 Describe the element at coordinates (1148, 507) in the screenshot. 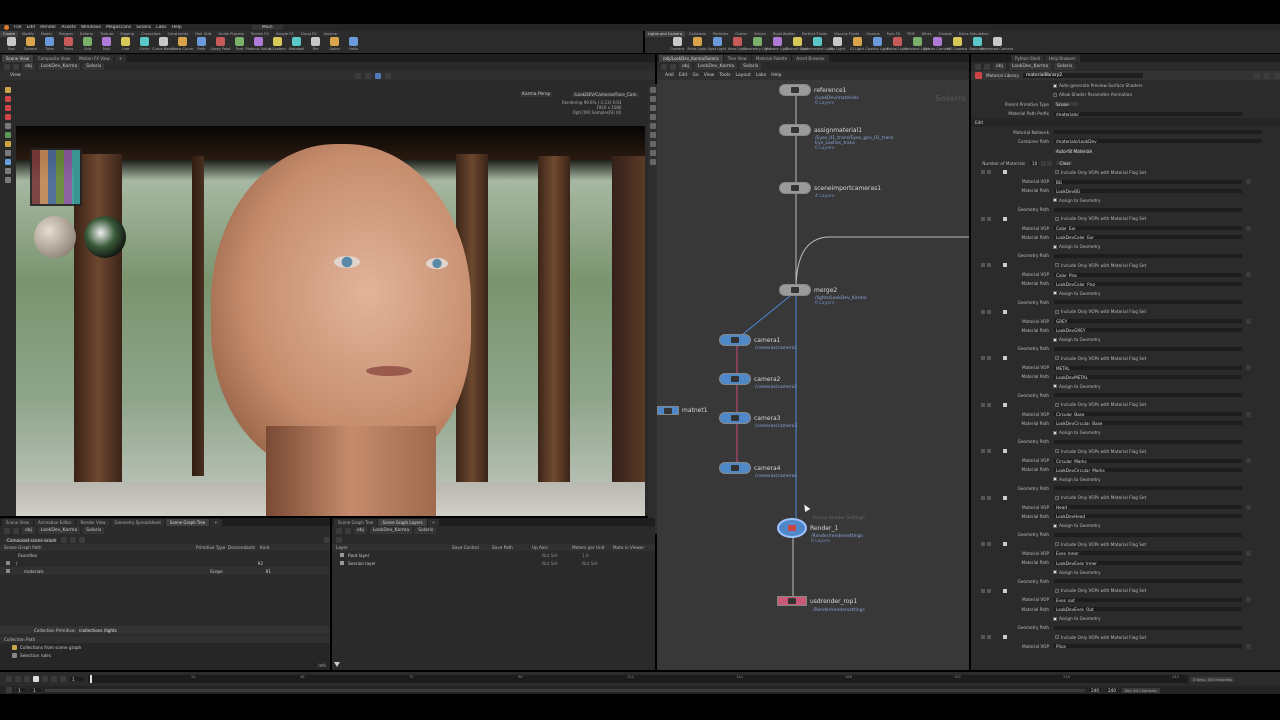

I see `material-vop-field: Head` at that location.